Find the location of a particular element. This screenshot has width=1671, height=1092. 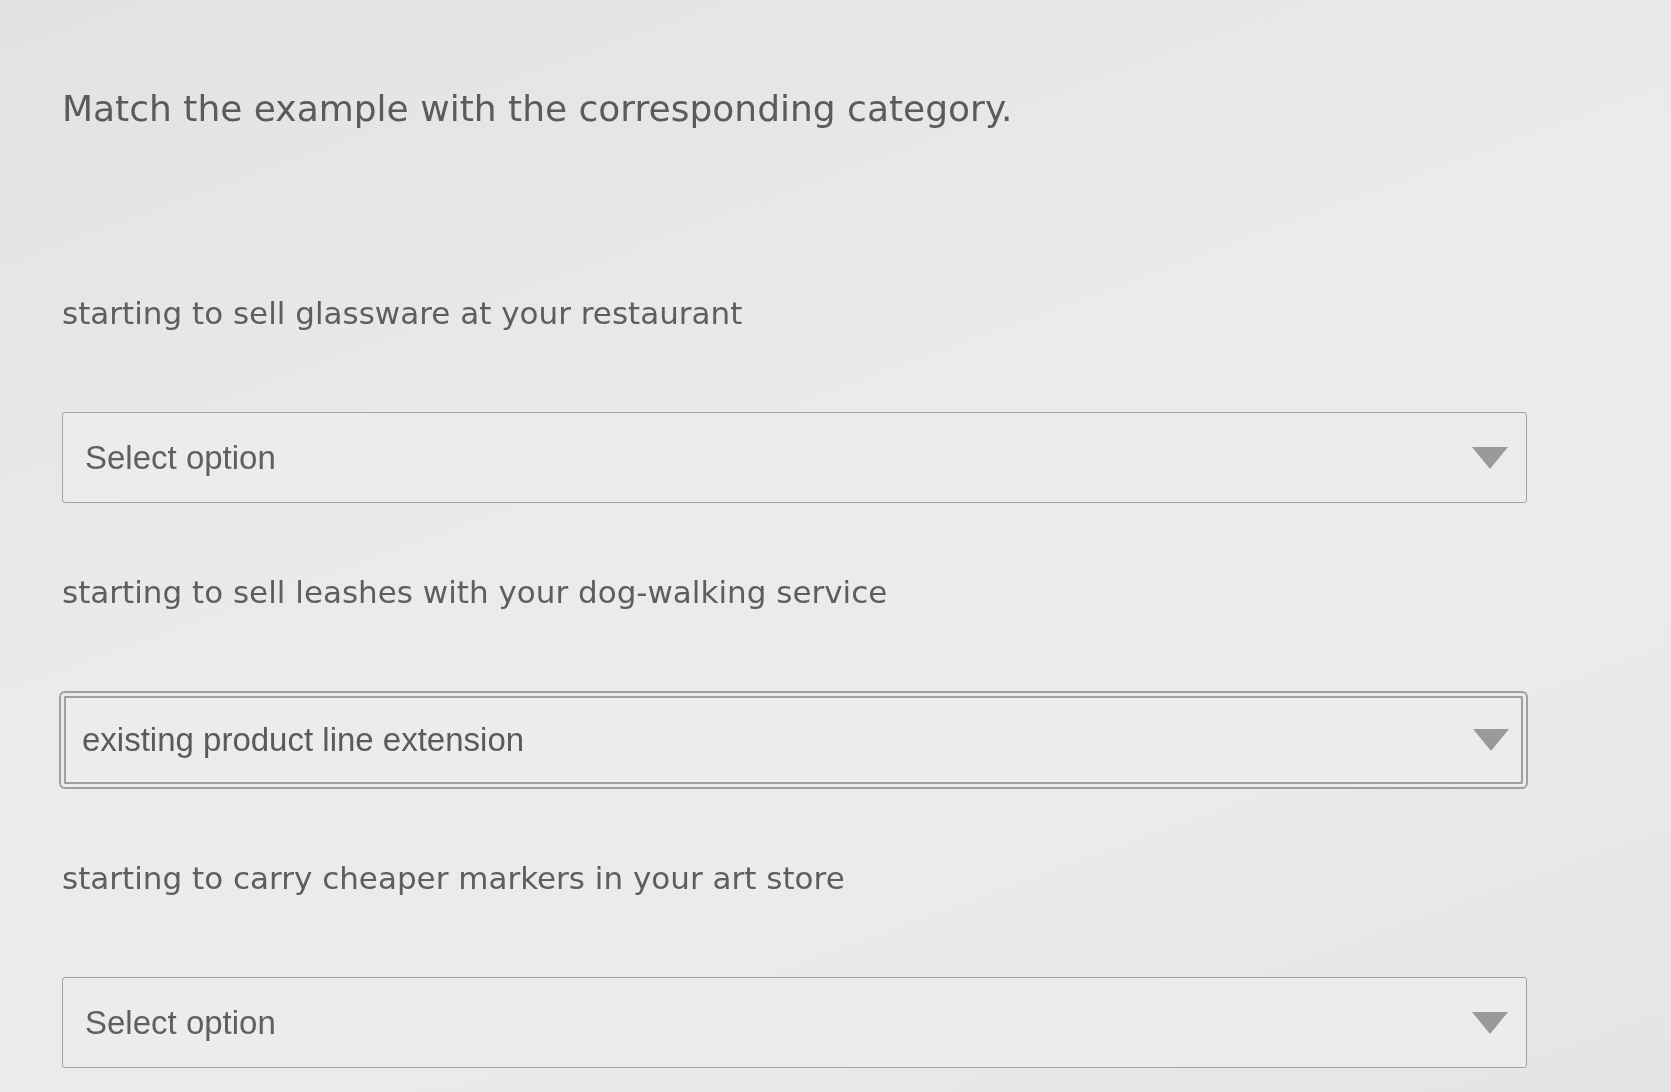

example-text: starting to carry cheaper markers in your art store is located at coordinates (453, 878).